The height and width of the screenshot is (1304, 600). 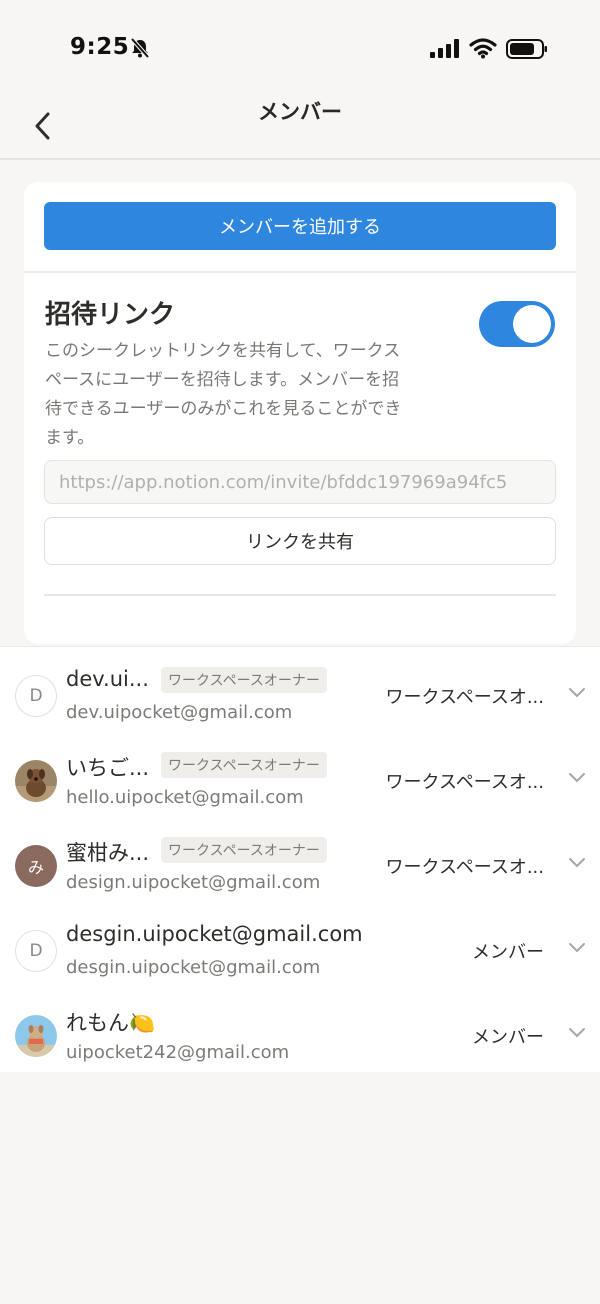 I want to click on member-row: れもん🍋 uipocket242@gmail.com メンバー, so click(x=300, y=1029).